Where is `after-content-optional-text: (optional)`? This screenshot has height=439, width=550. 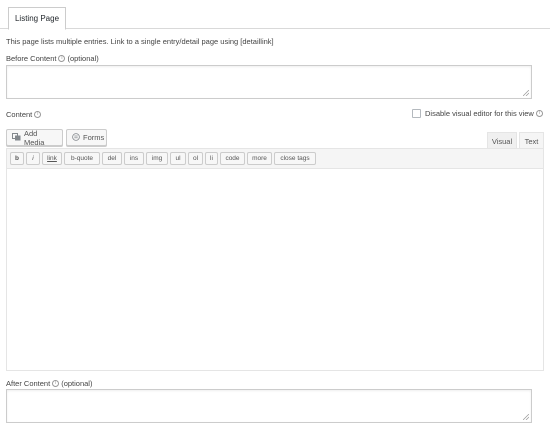
after-content-optional-text: (optional) is located at coordinates (77, 383).